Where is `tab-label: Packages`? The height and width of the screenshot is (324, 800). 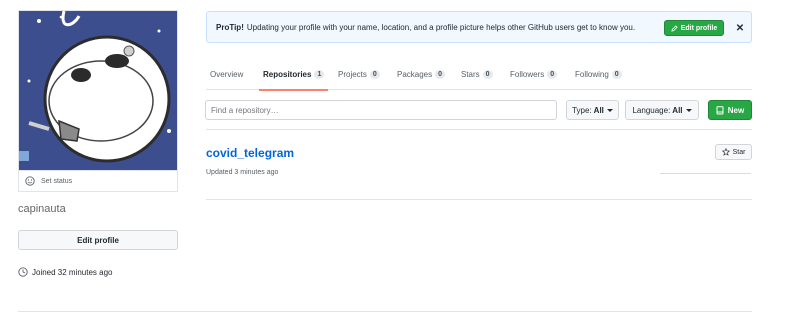 tab-label: Packages is located at coordinates (415, 74).